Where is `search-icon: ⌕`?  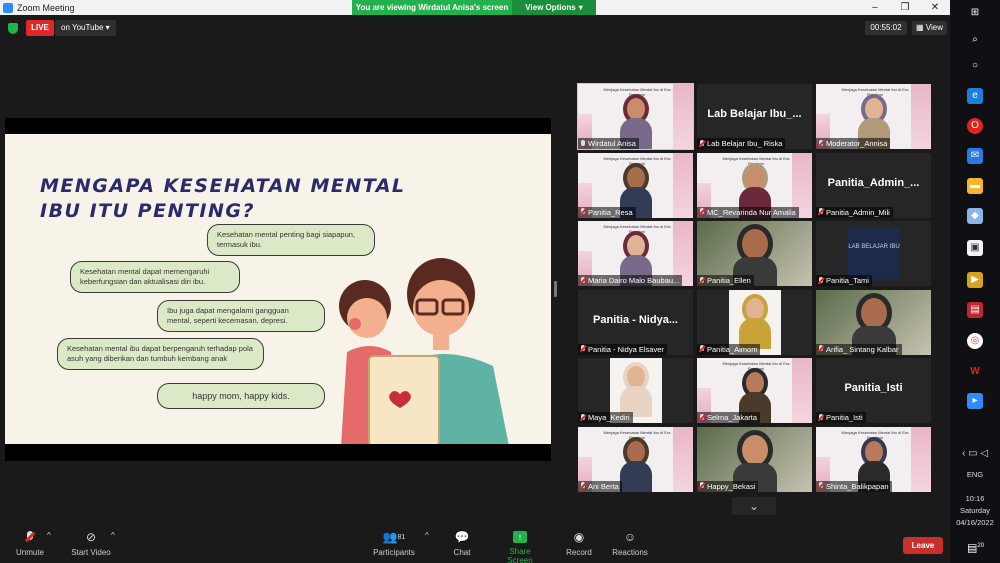
search-icon: ⌕ is located at coordinates (975, 40).